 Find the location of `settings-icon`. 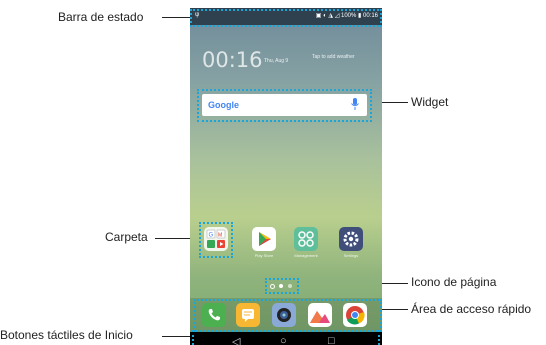

settings-icon is located at coordinates (351, 239).